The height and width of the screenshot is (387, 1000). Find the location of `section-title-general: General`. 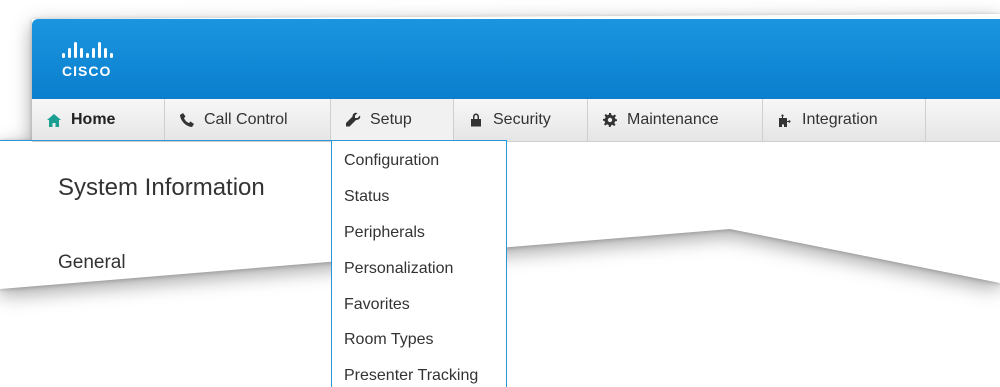

section-title-general: General is located at coordinates (92, 262).